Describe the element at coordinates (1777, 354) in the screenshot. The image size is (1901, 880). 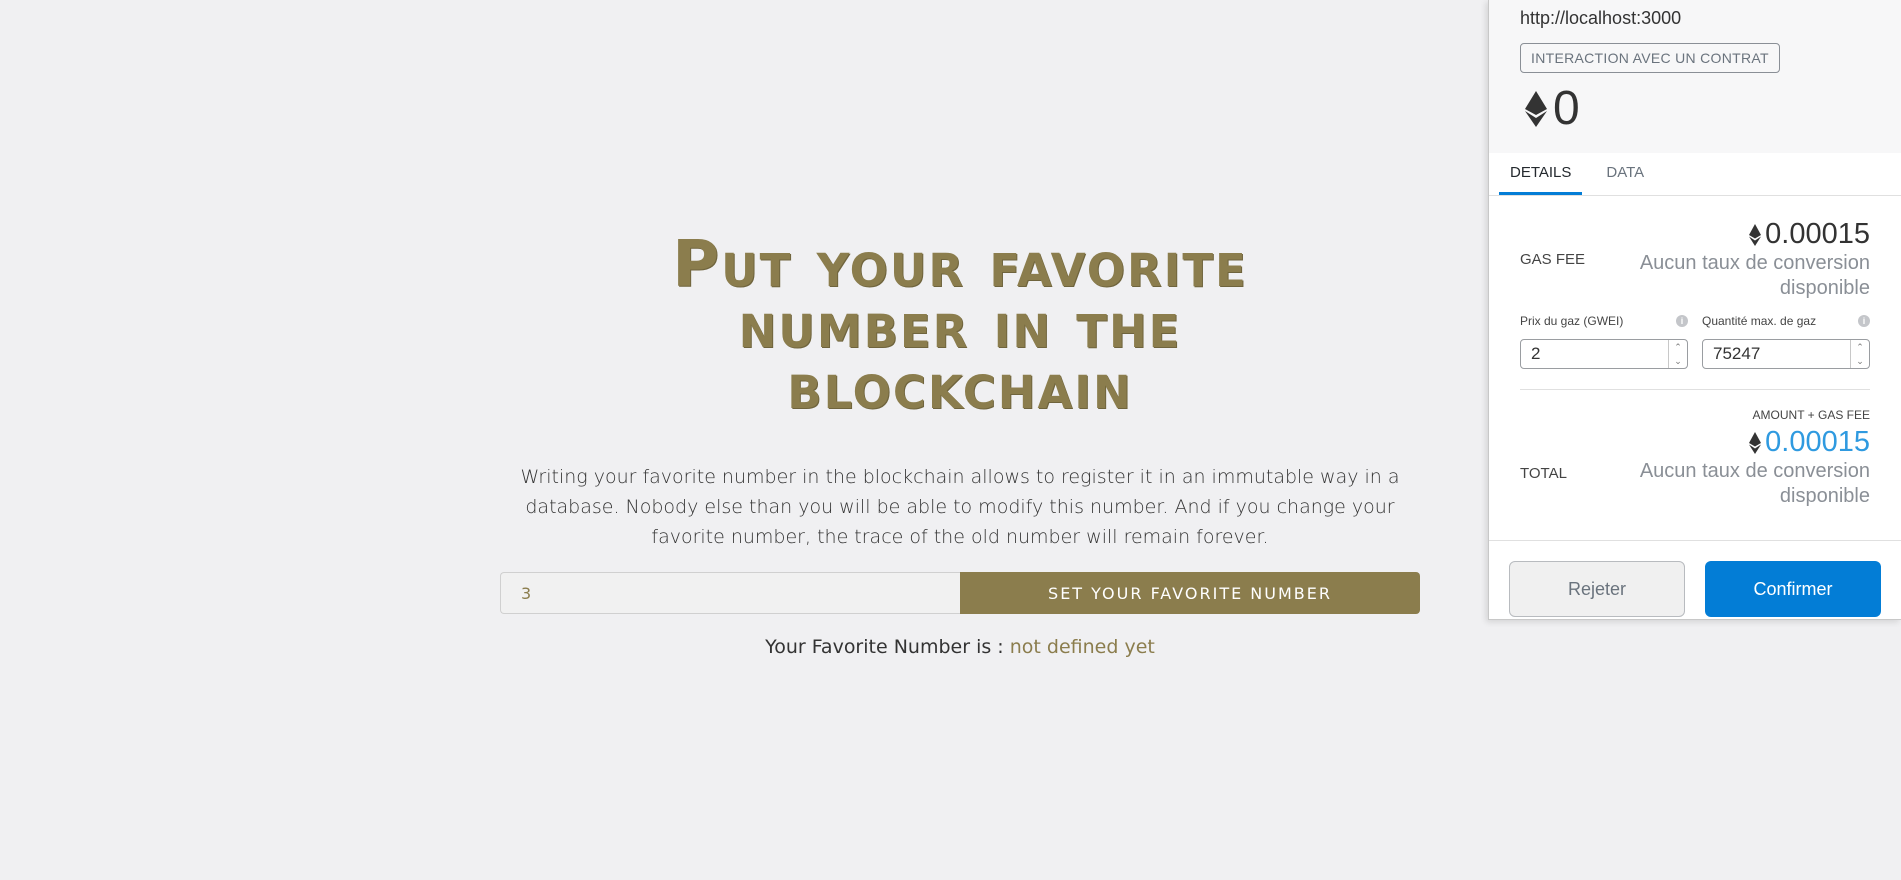
I see `gas-limit-value: 75247` at that location.